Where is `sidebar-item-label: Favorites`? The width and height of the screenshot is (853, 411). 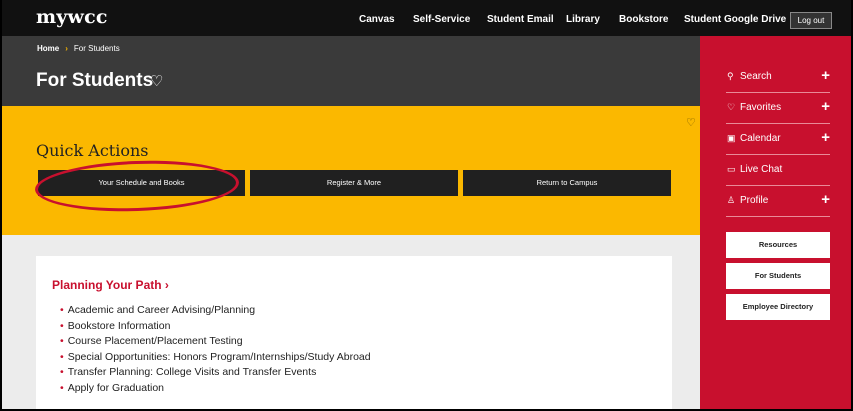
sidebar-item-label: Favorites is located at coordinates (761, 107).